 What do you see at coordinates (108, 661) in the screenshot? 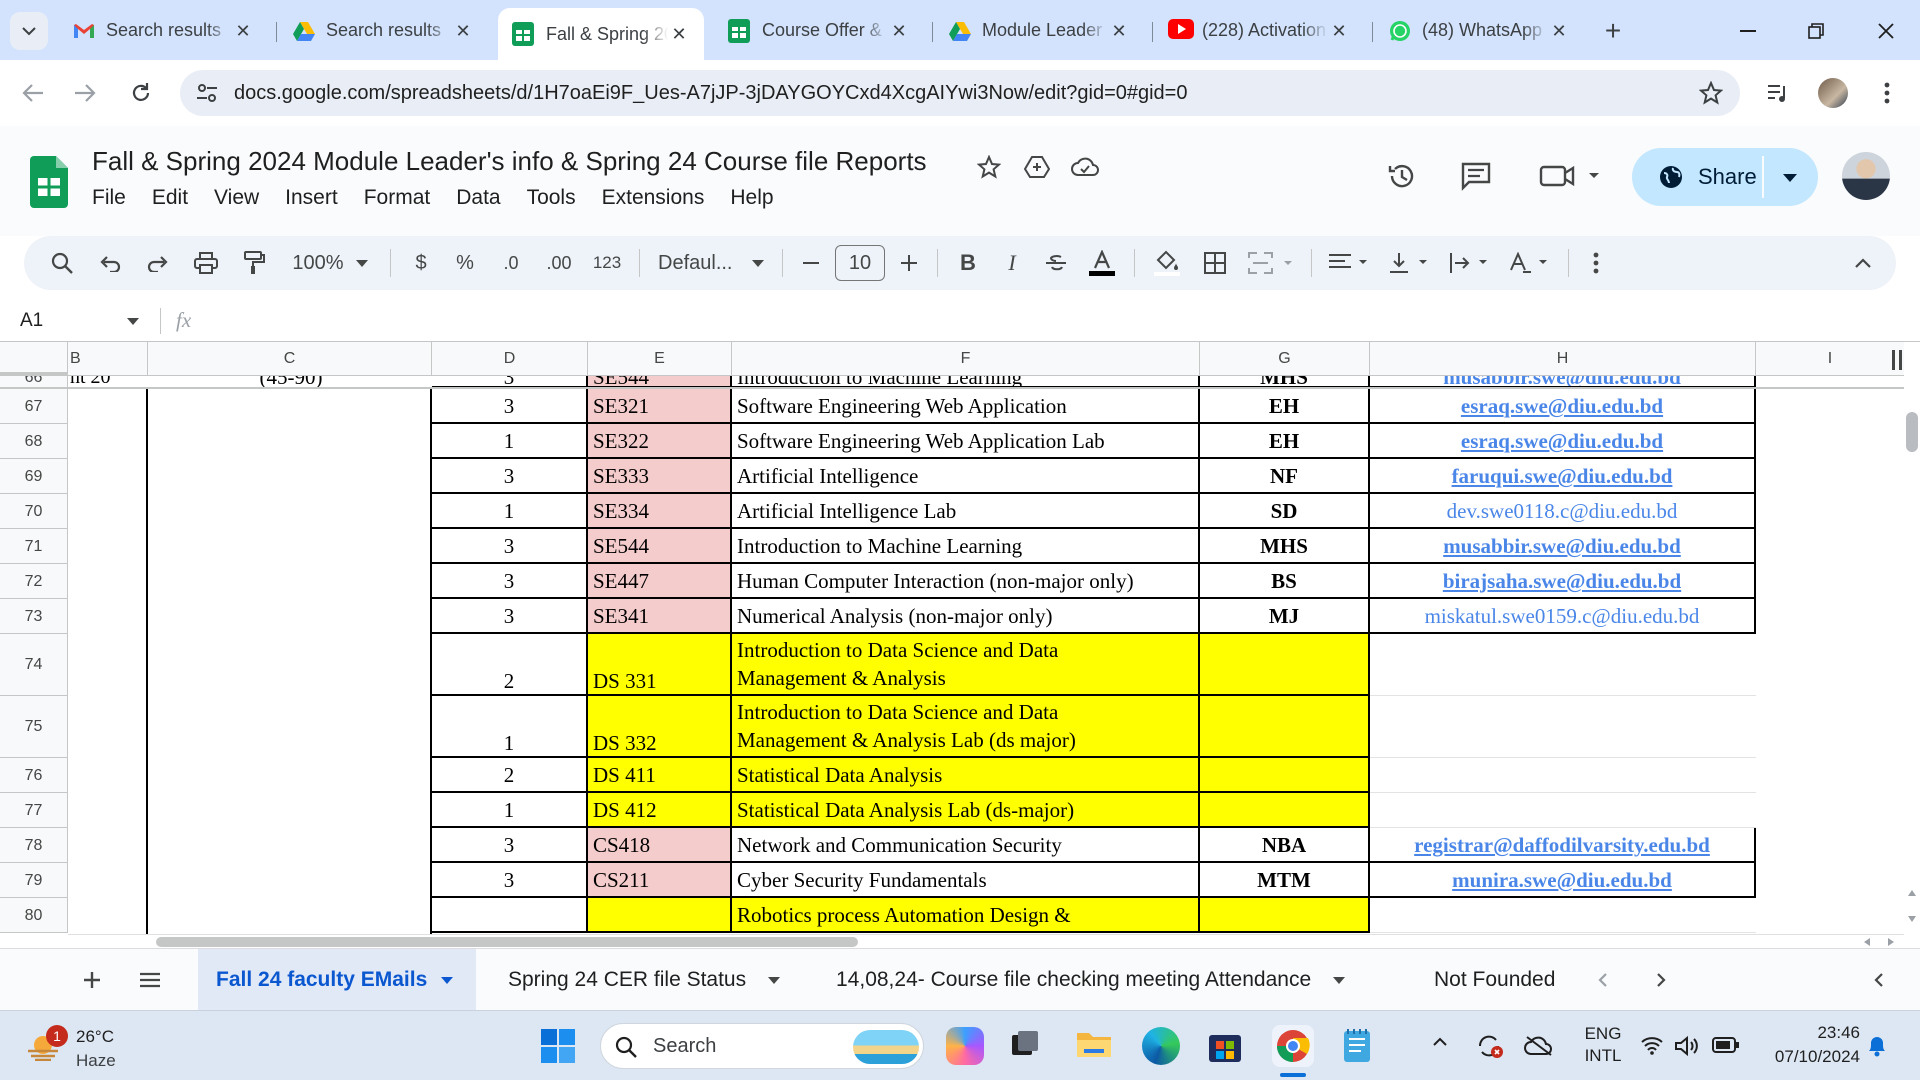
I see `merged-cell-b` at bounding box center [108, 661].